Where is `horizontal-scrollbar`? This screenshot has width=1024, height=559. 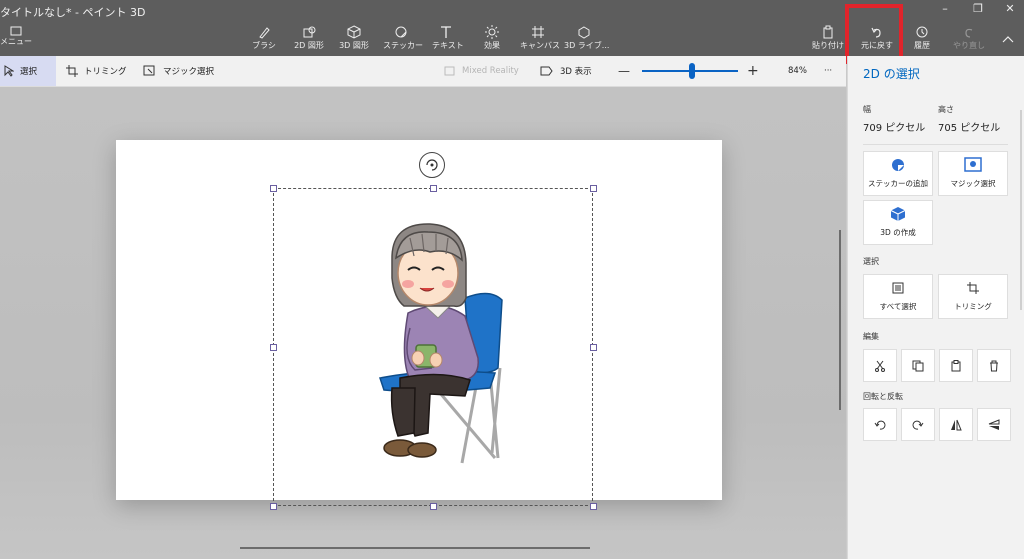
horizontal-scrollbar is located at coordinates (415, 548).